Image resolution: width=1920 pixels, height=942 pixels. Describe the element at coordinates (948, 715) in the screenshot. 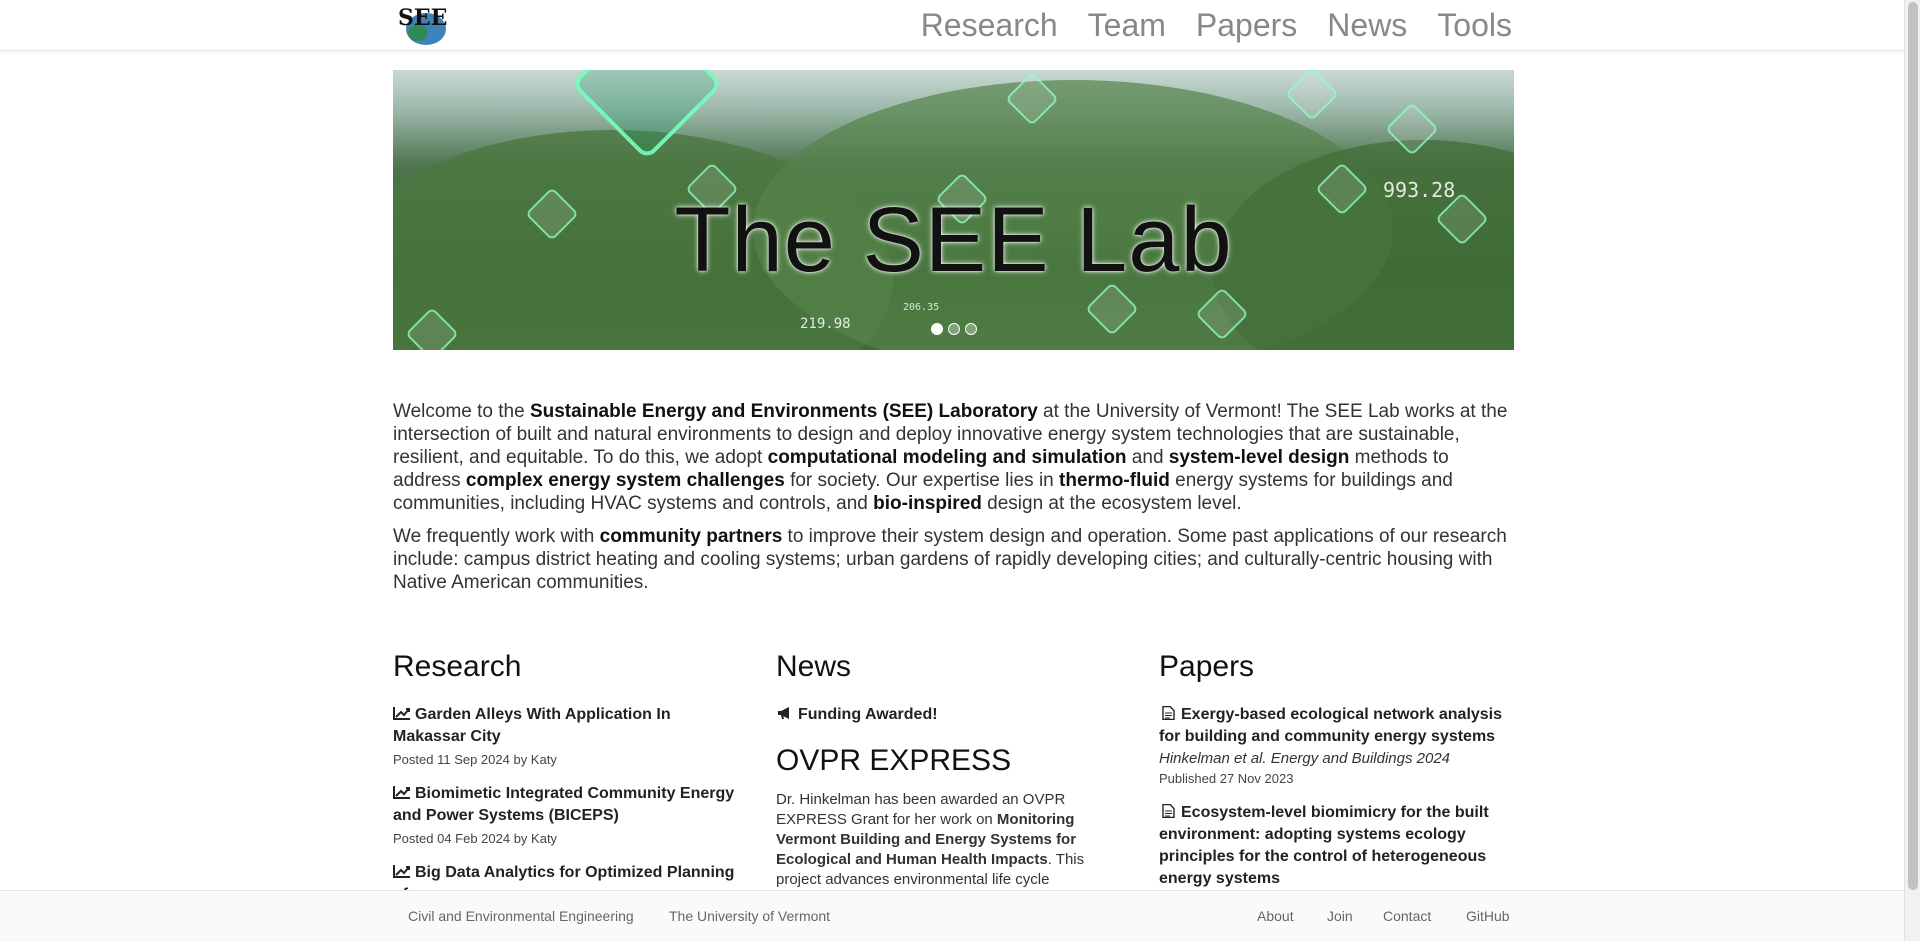

I see `news-item: Funding Awarded!` at that location.